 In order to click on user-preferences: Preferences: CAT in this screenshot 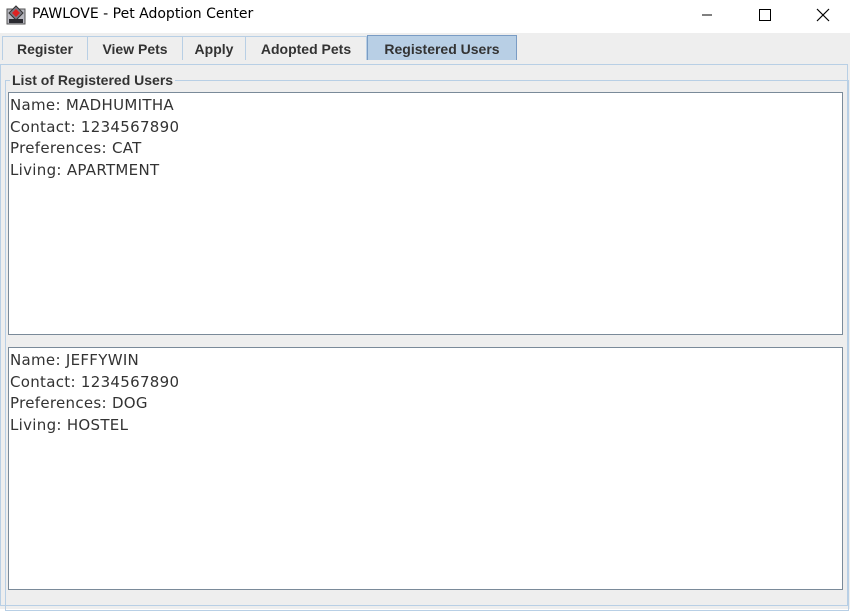, I will do `click(76, 148)`.